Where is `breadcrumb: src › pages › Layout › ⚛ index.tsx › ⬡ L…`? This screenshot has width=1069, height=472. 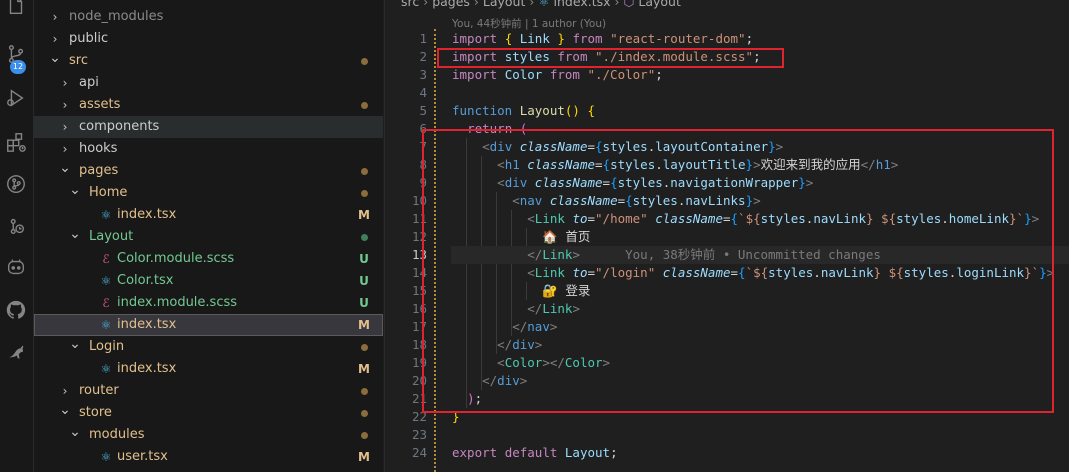 breadcrumb: src › pages › Layout › ⚛ index.tsx › ⬡ L… is located at coordinates (541, 5).